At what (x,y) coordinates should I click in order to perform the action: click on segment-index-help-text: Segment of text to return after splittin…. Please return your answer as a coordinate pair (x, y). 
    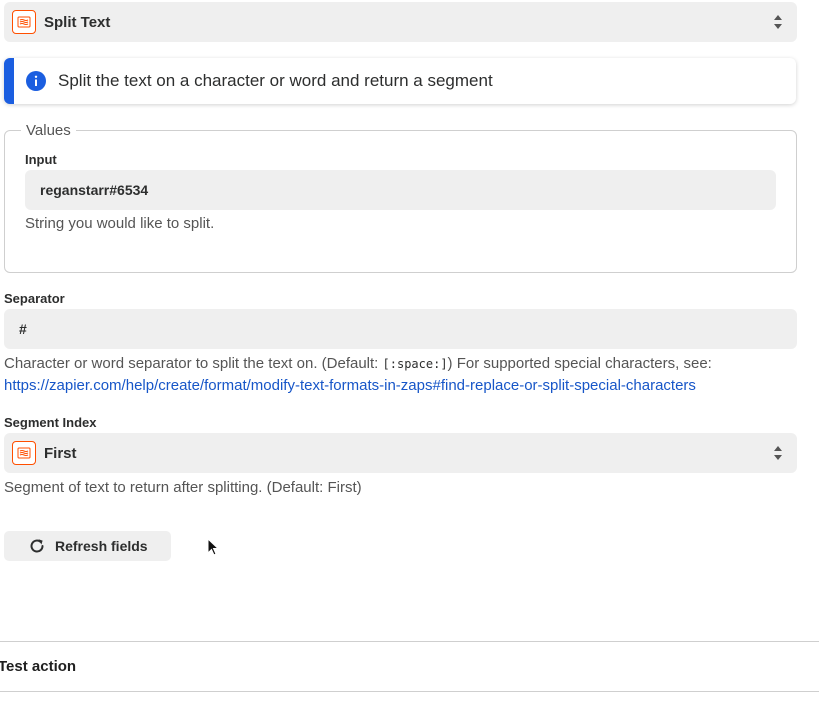
    Looking at the image, I should click on (183, 487).